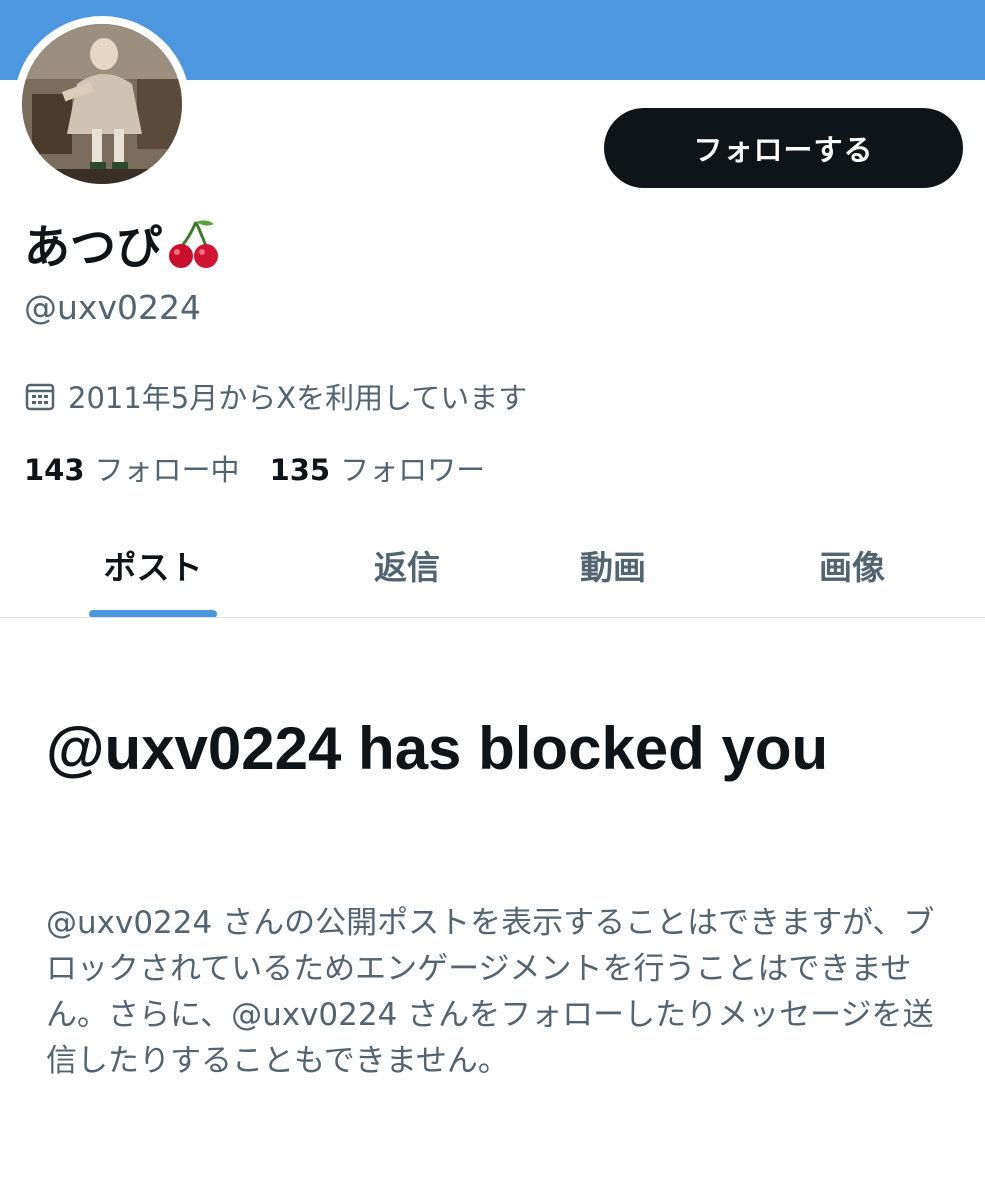 The image size is (985, 1200). I want to click on avatar, so click(102, 104).